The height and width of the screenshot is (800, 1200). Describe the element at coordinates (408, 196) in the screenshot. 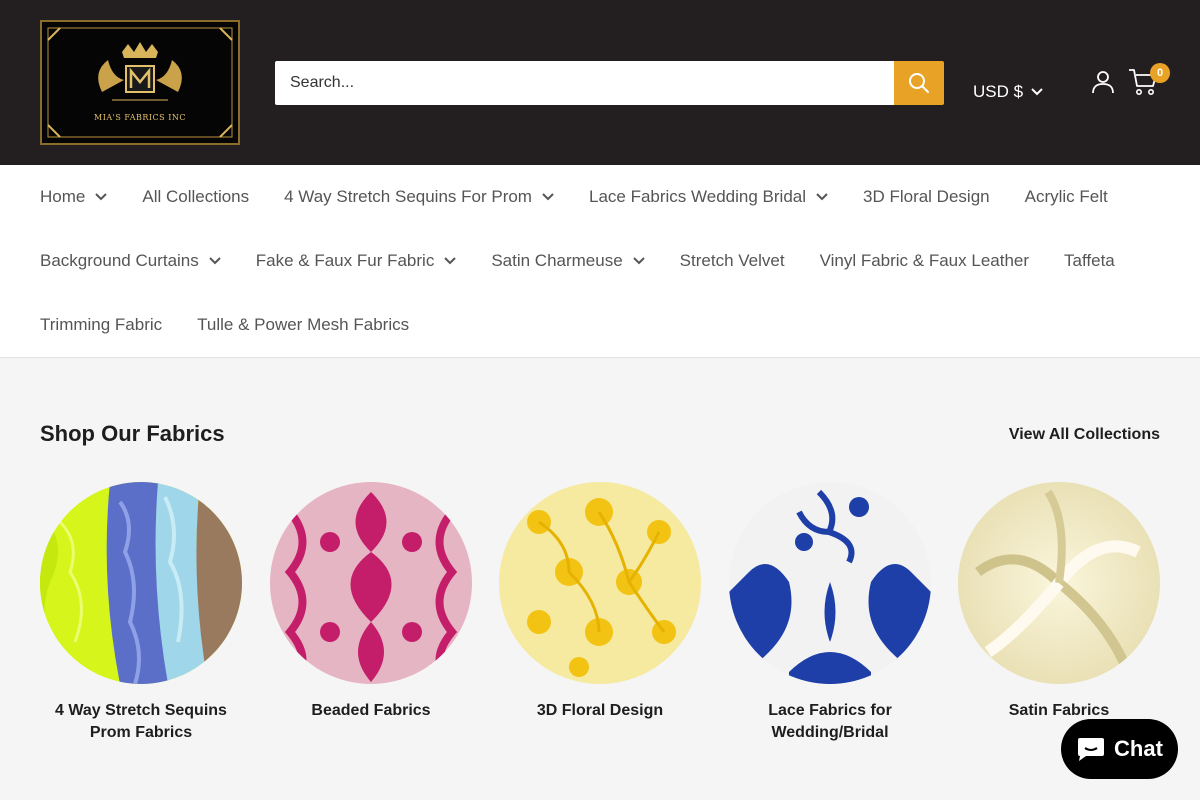

I see `nav-item-label: 4 Way Stretch Sequins For Prom` at that location.